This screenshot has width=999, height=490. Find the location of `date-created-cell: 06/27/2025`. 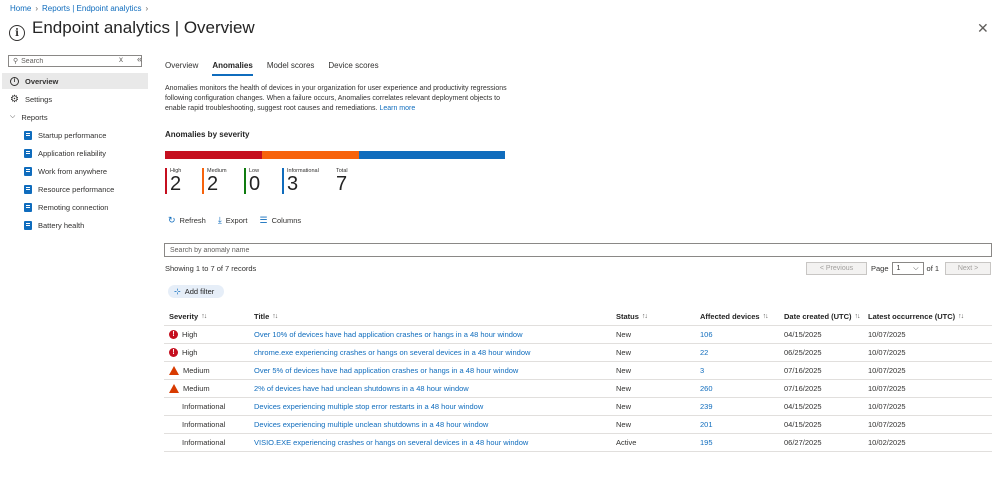

date-created-cell: 06/27/2025 is located at coordinates (803, 442).